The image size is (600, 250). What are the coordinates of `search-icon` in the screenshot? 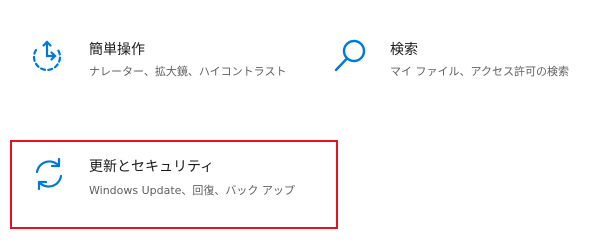 It's located at (350, 56).